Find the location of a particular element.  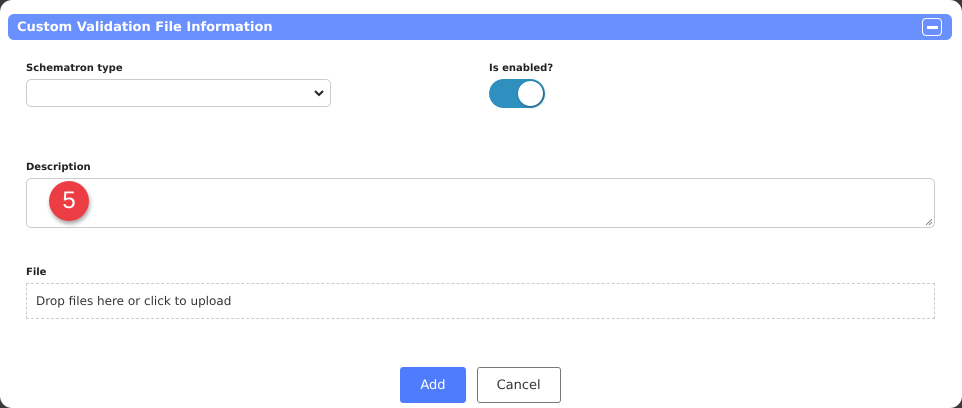

field-label: Is enabled? is located at coordinates (521, 69).